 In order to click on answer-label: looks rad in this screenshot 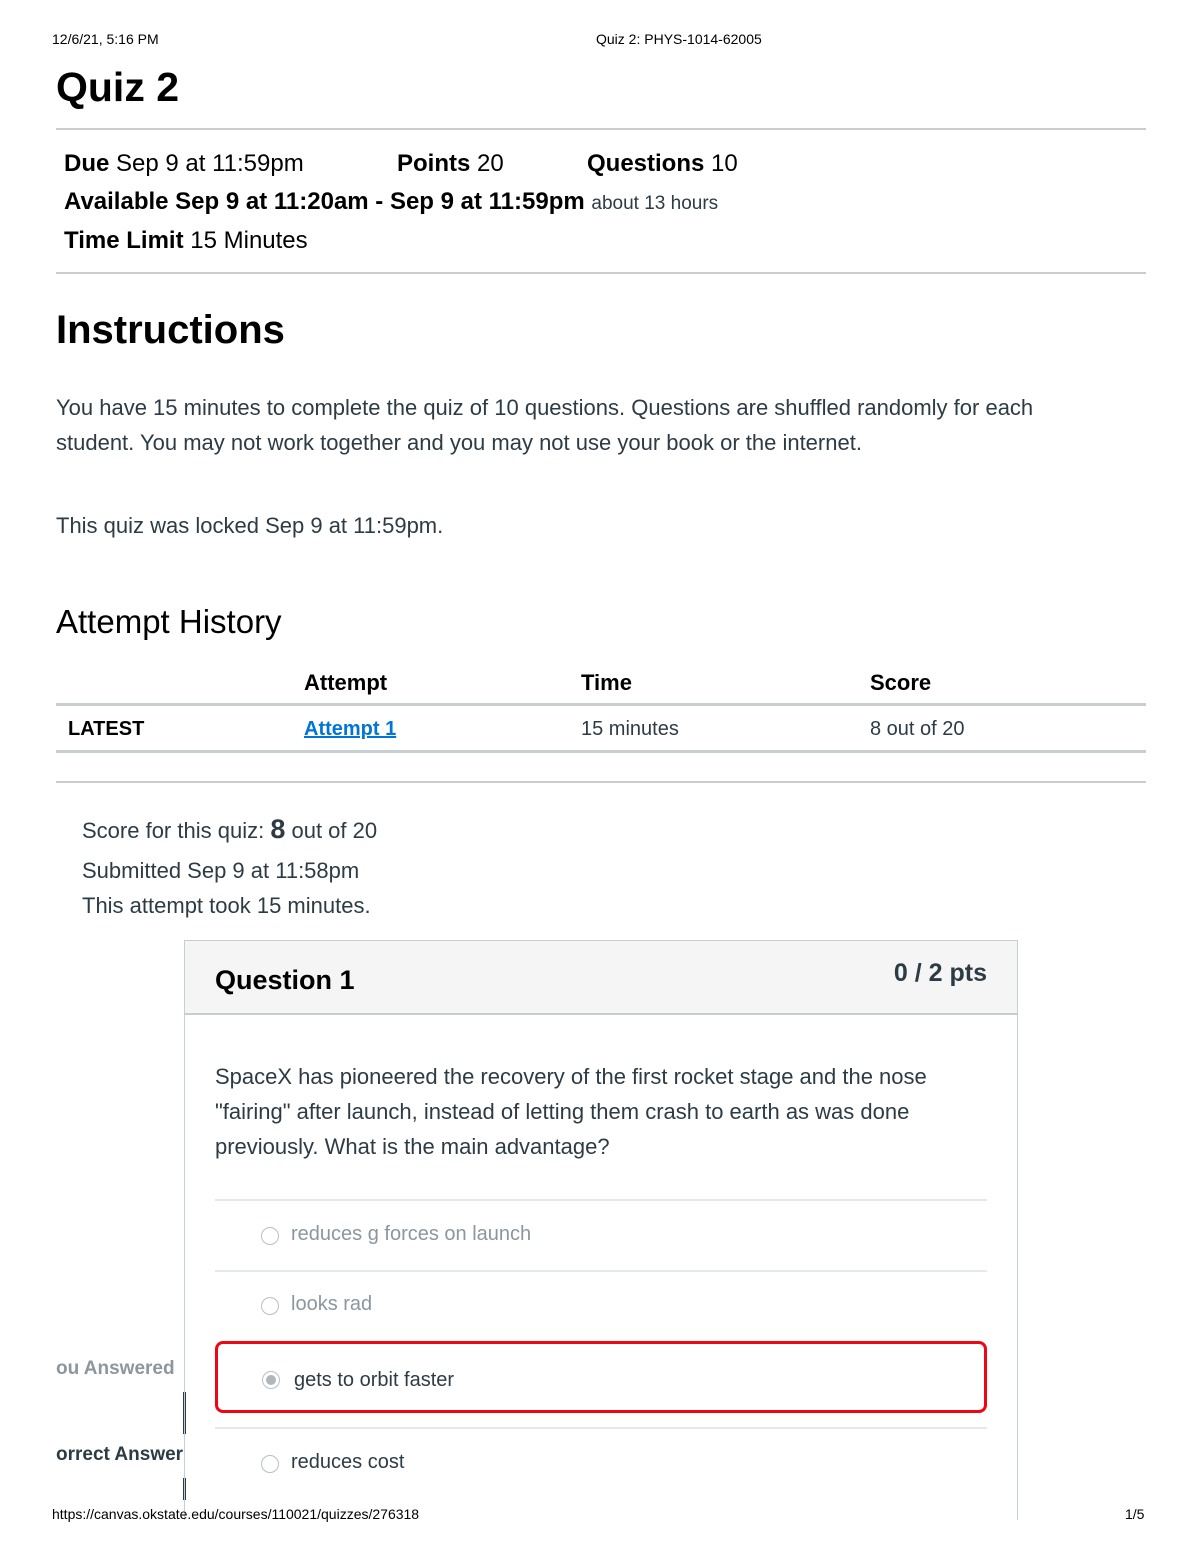, I will do `click(332, 1304)`.